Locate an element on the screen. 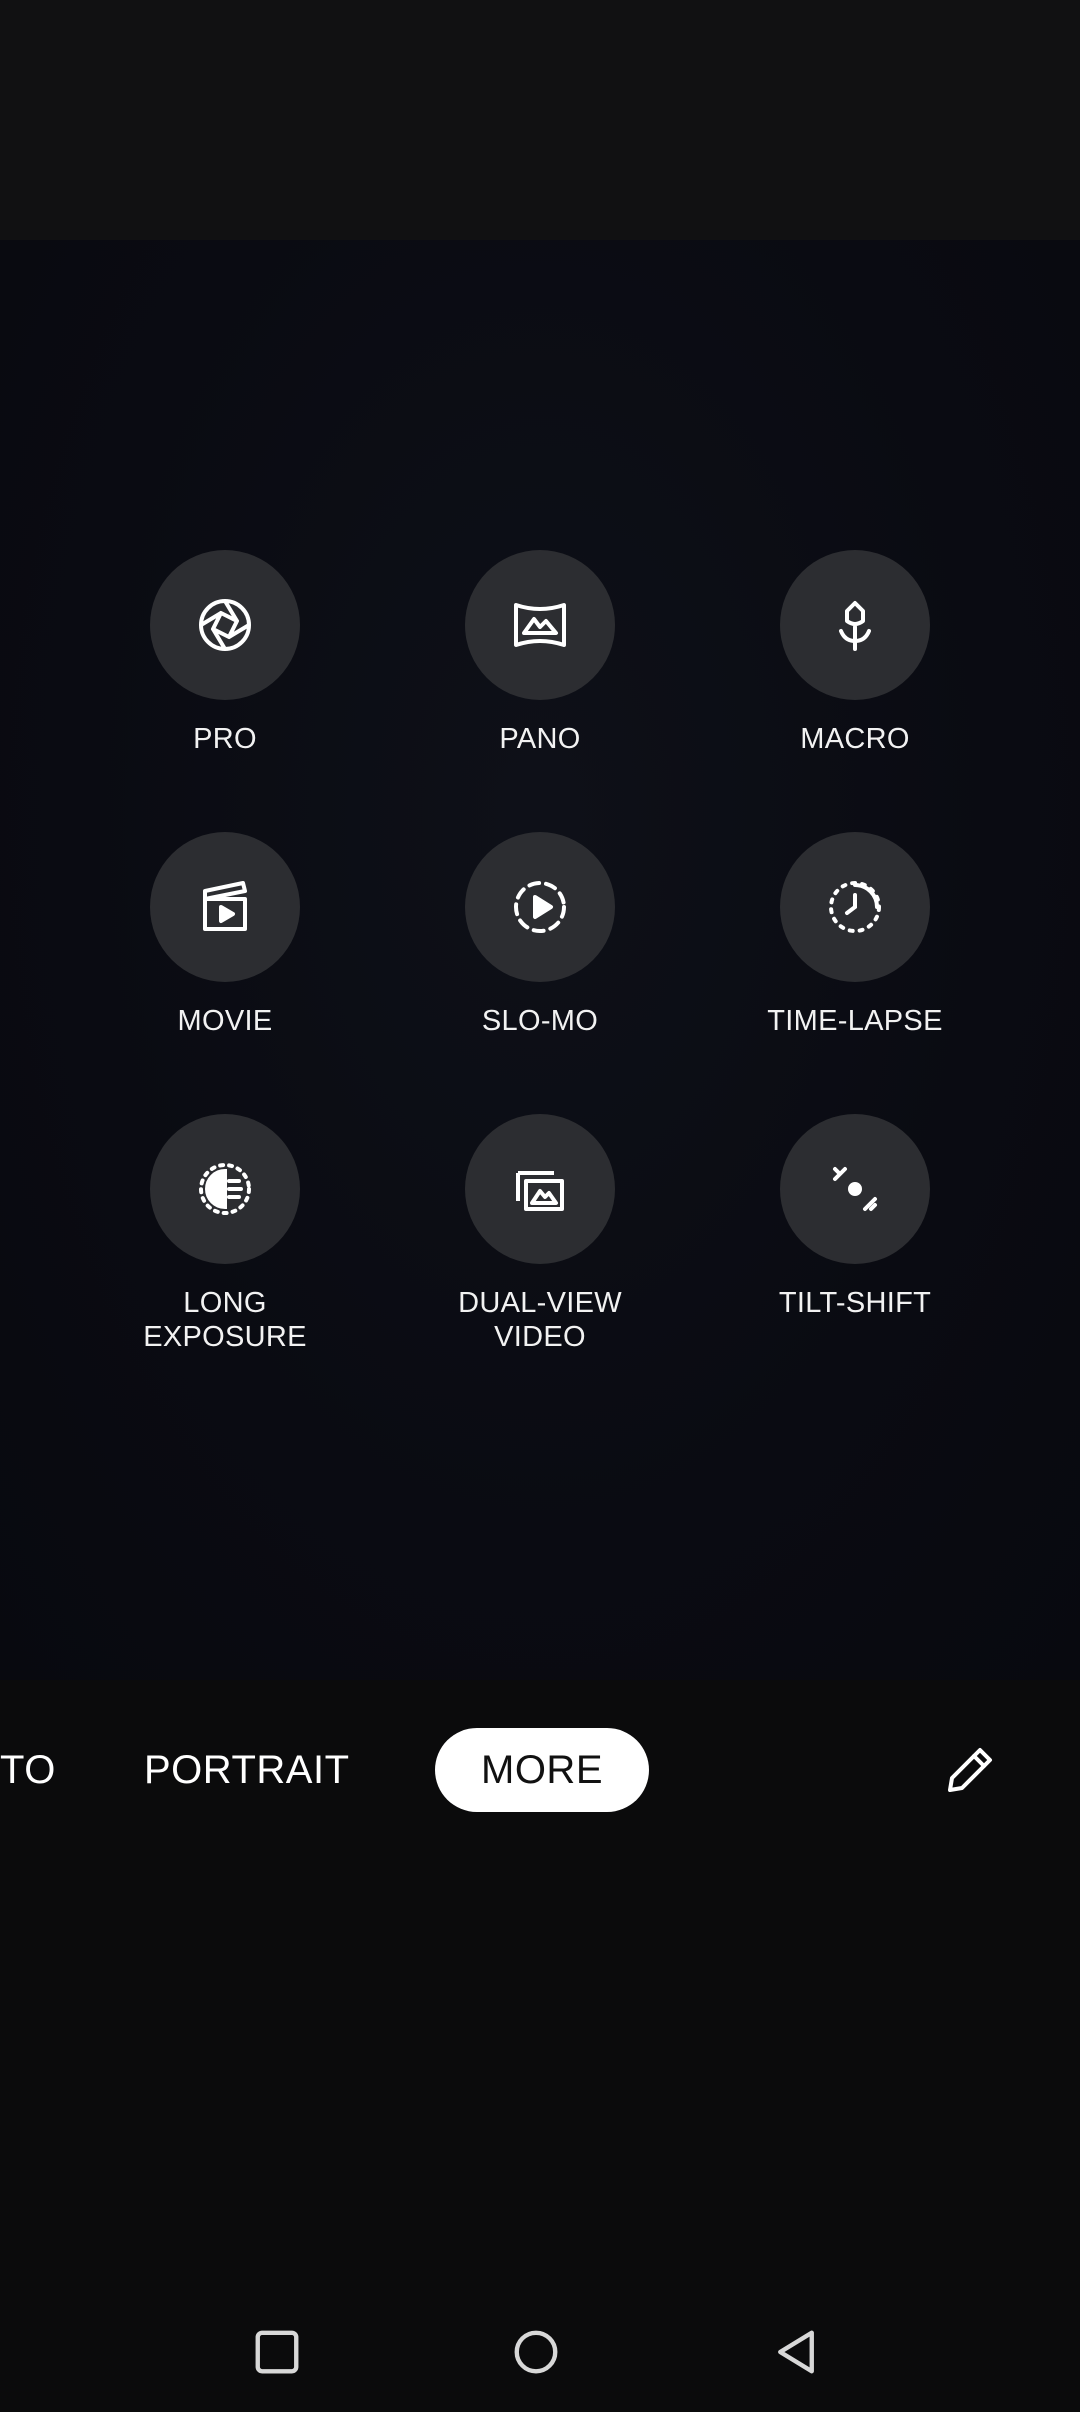 The height and width of the screenshot is (2412, 1080). mode-dual-view-video: DUAL-VIEW VIDEO is located at coordinates (540, 1234).